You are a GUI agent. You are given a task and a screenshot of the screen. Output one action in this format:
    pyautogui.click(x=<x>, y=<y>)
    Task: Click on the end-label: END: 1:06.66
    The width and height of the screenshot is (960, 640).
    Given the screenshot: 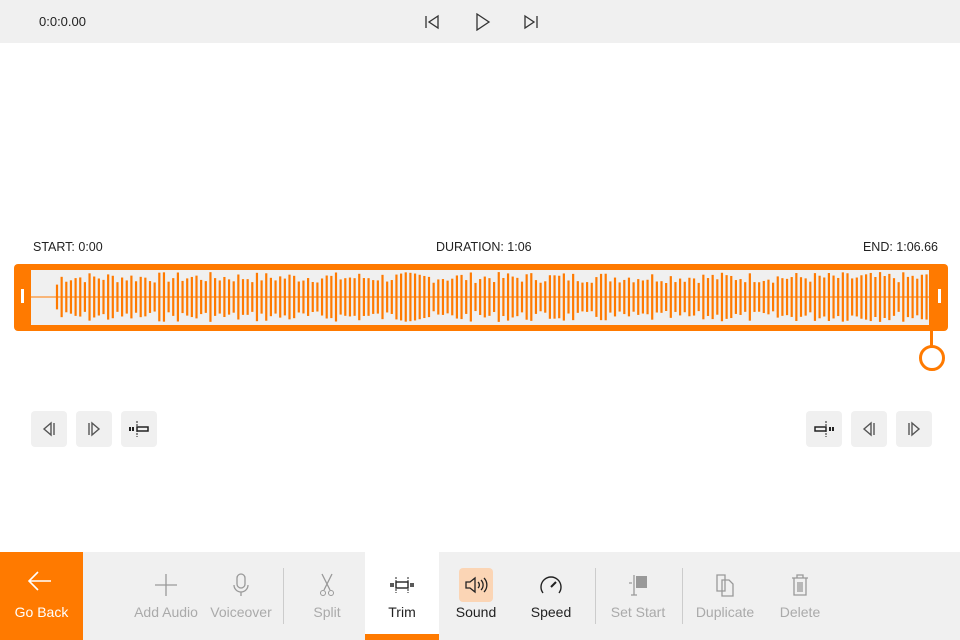 What is the action you would take?
    pyautogui.click(x=900, y=247)
    